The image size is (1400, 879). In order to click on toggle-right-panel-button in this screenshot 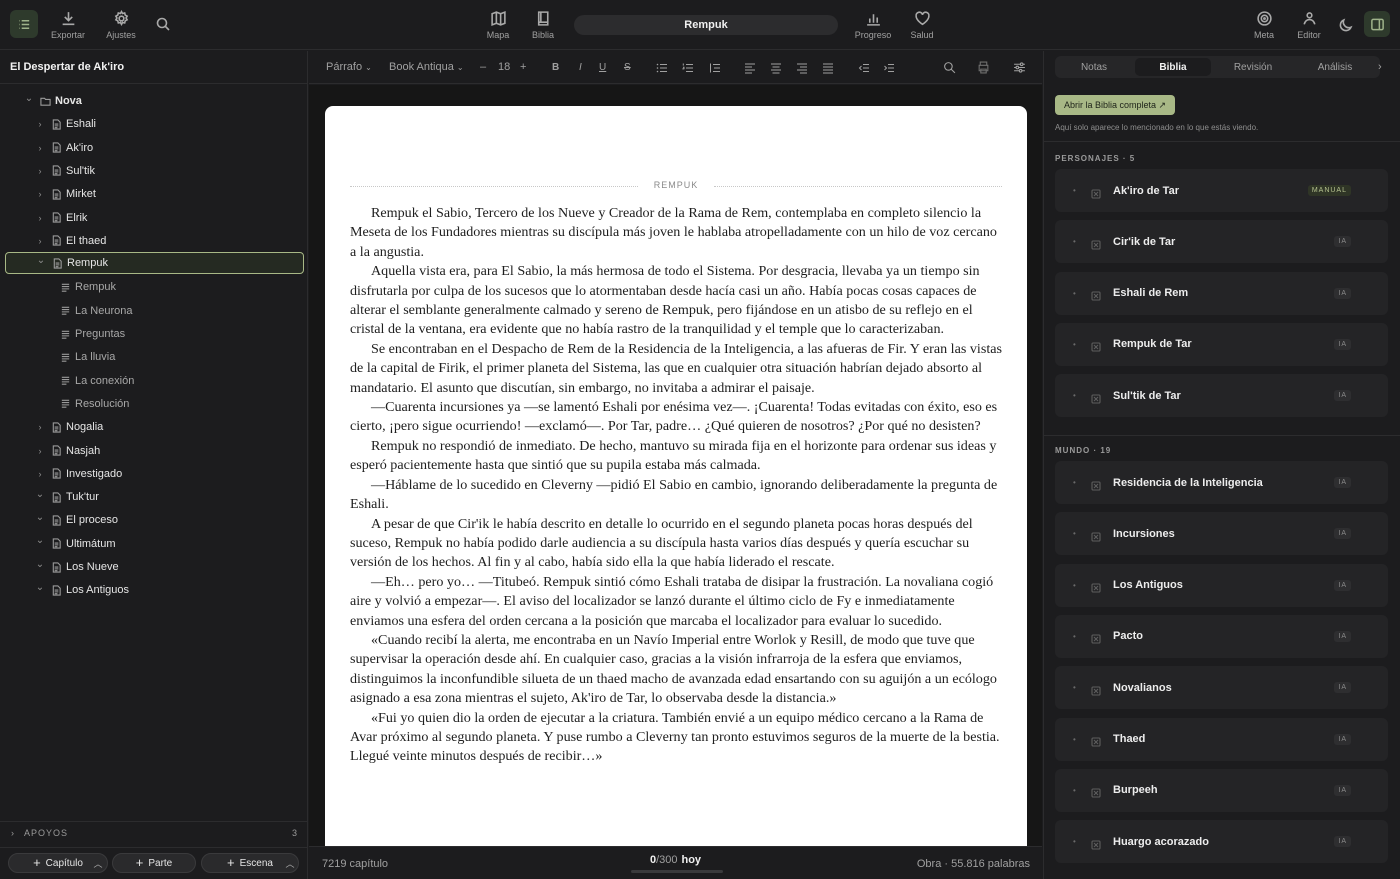, I will do `click(1377, 24)`.